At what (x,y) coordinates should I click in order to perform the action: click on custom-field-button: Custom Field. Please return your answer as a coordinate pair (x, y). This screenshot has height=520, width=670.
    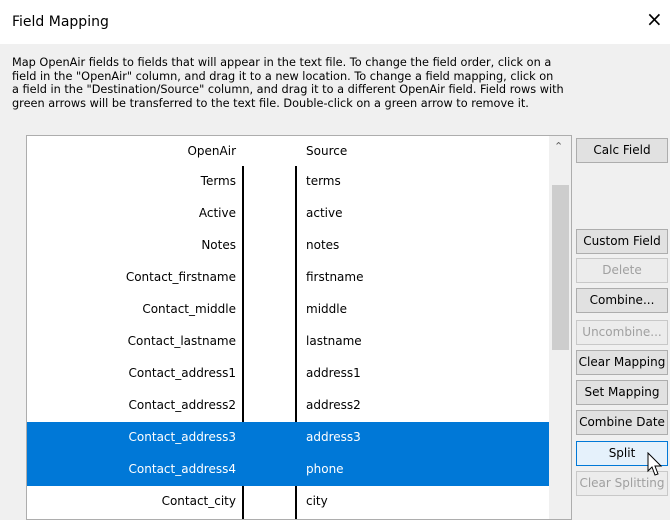
    Looking at the image, I should click on (622, 241).